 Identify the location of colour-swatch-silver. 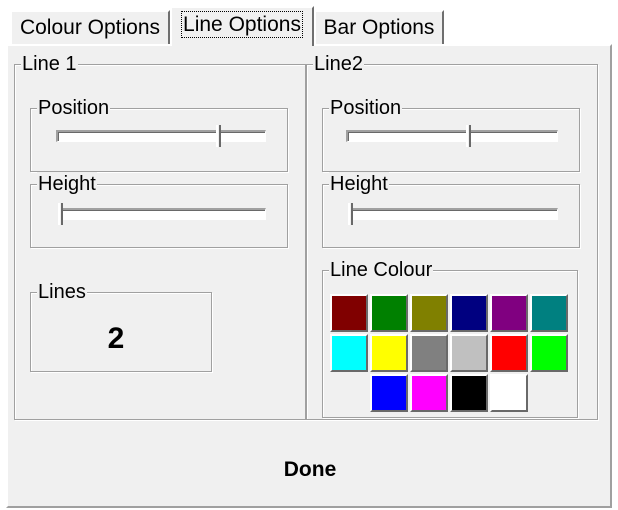
(469, 353).